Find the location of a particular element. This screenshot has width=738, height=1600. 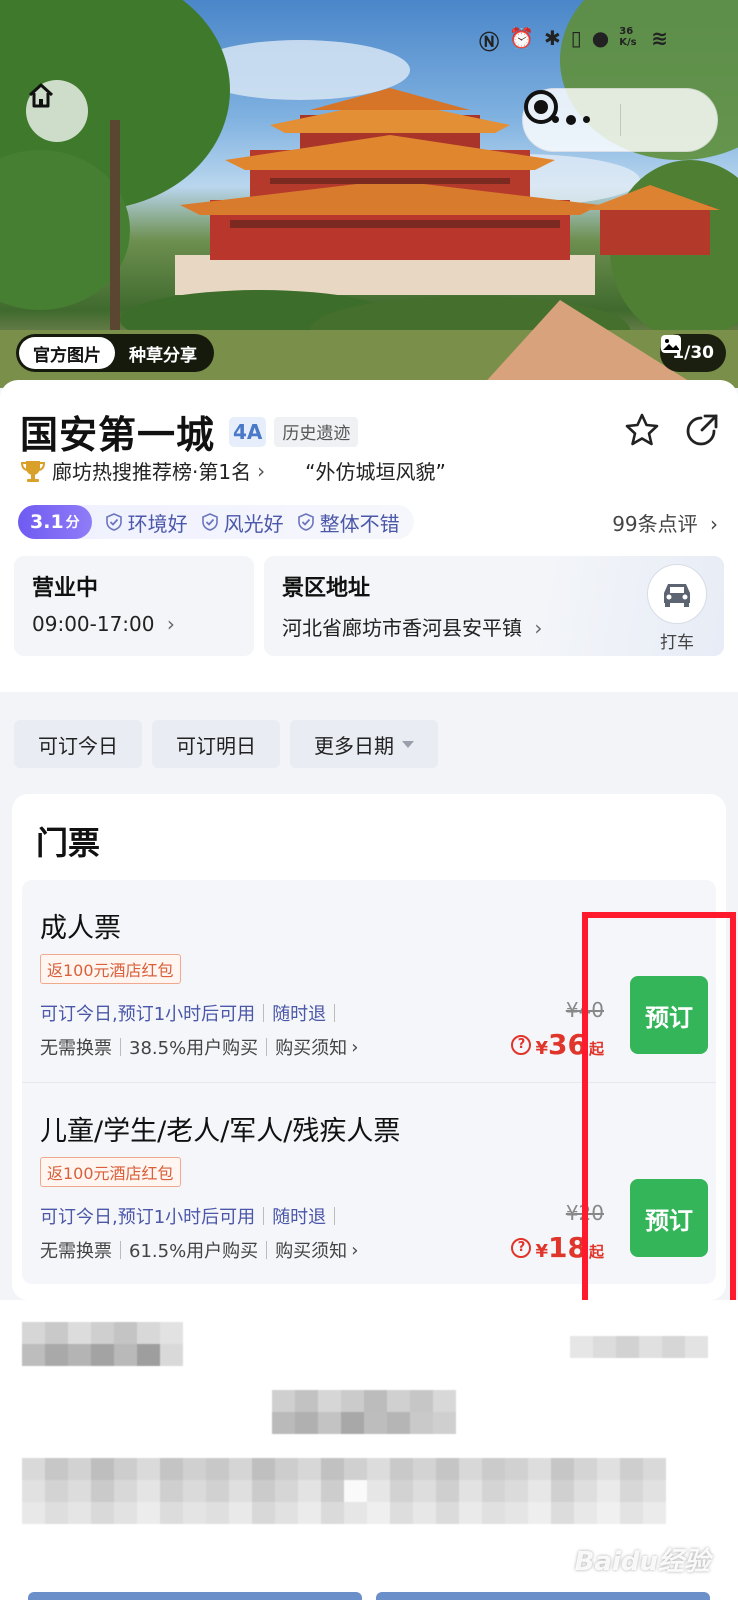

price-value: 18 is located at coordinates (567, 1247).